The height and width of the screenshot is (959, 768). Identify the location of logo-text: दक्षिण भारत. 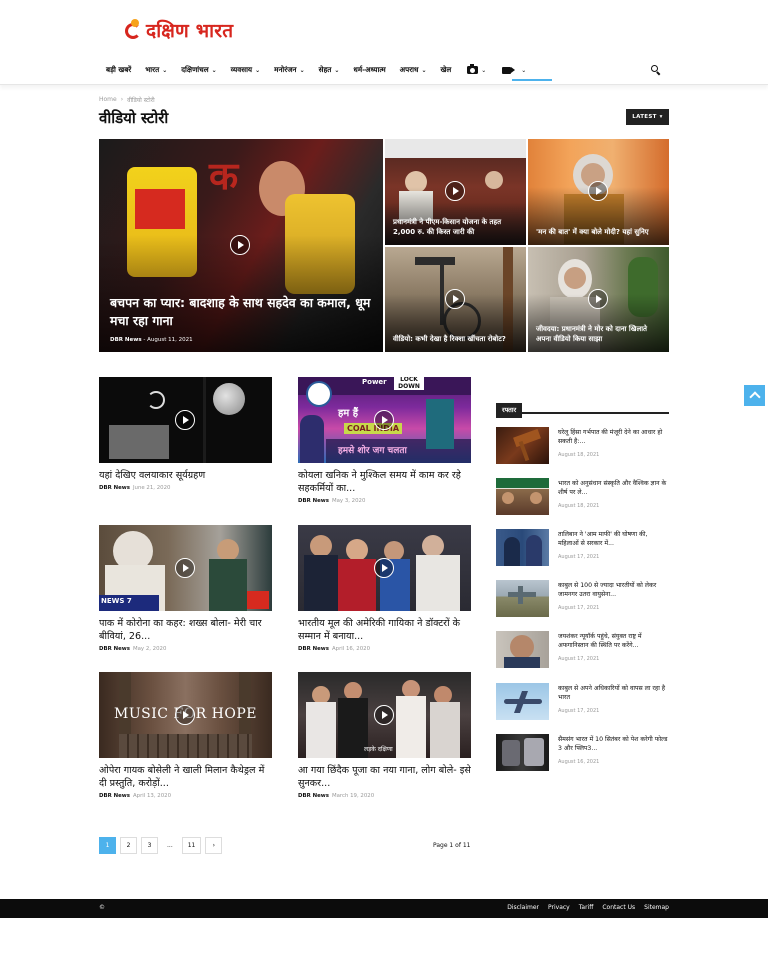
(190, 31).